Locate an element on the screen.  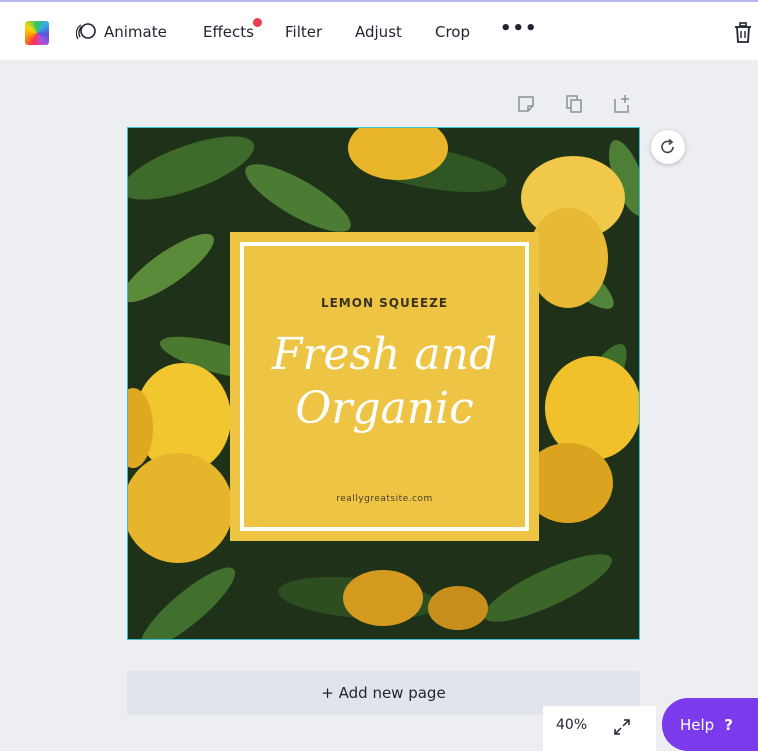
adjust-button: Adjust is located at coordinates (378, 32).